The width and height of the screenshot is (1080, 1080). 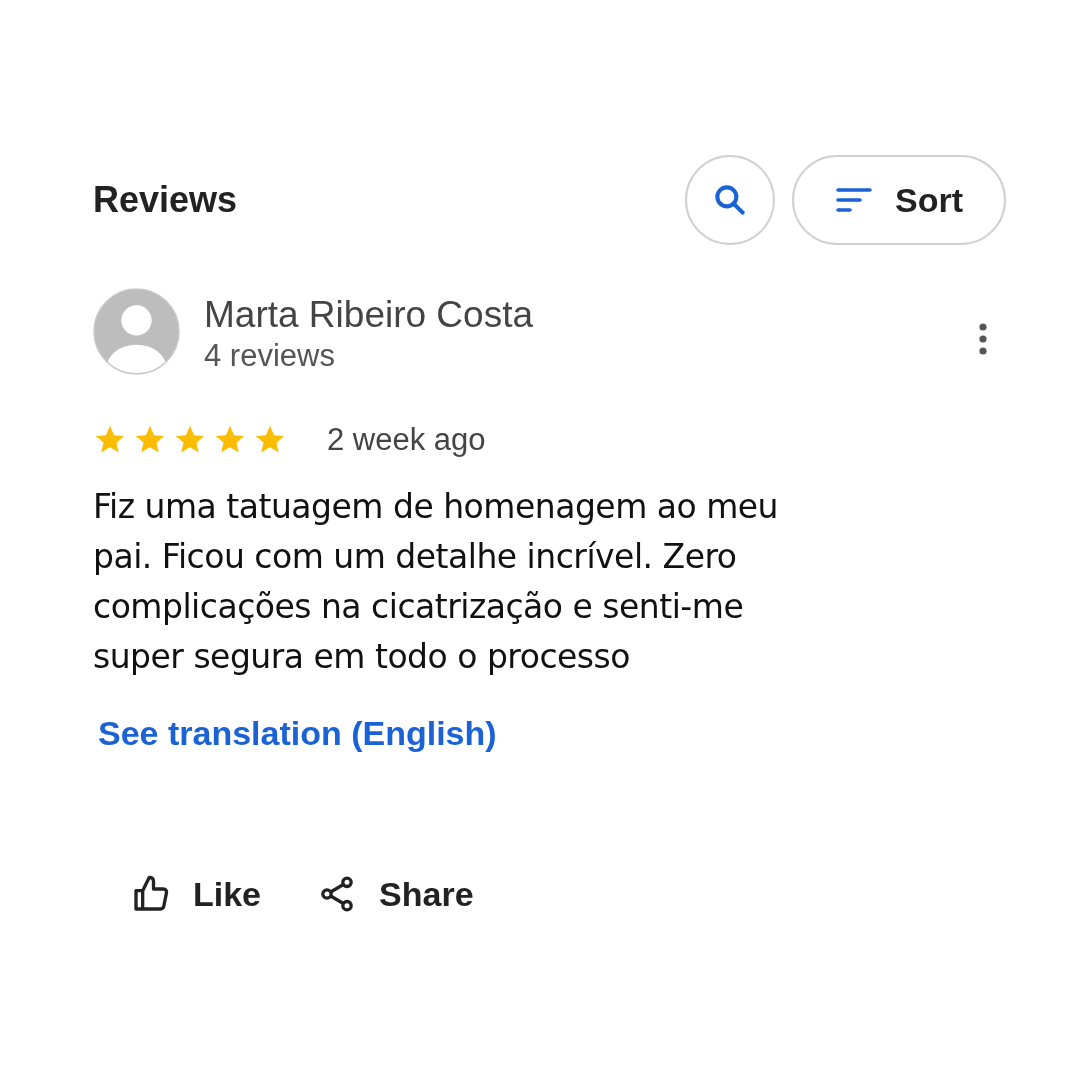 What do you see at coordinates (730, 200) in the screenshot?
I see `search-button` at bounding box center [730, 200].